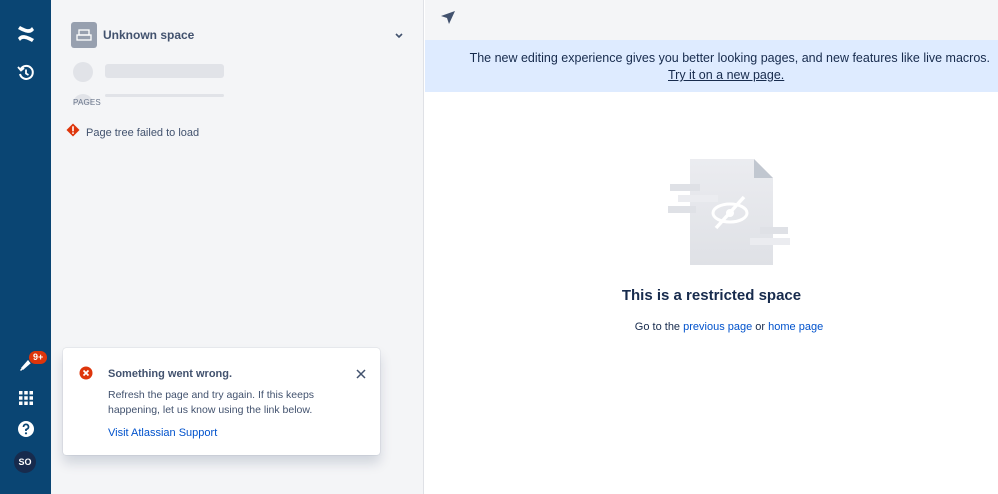 The height and width of the screenshot is (494, 998). I want to click on avatar: SO, so click(25, 462).